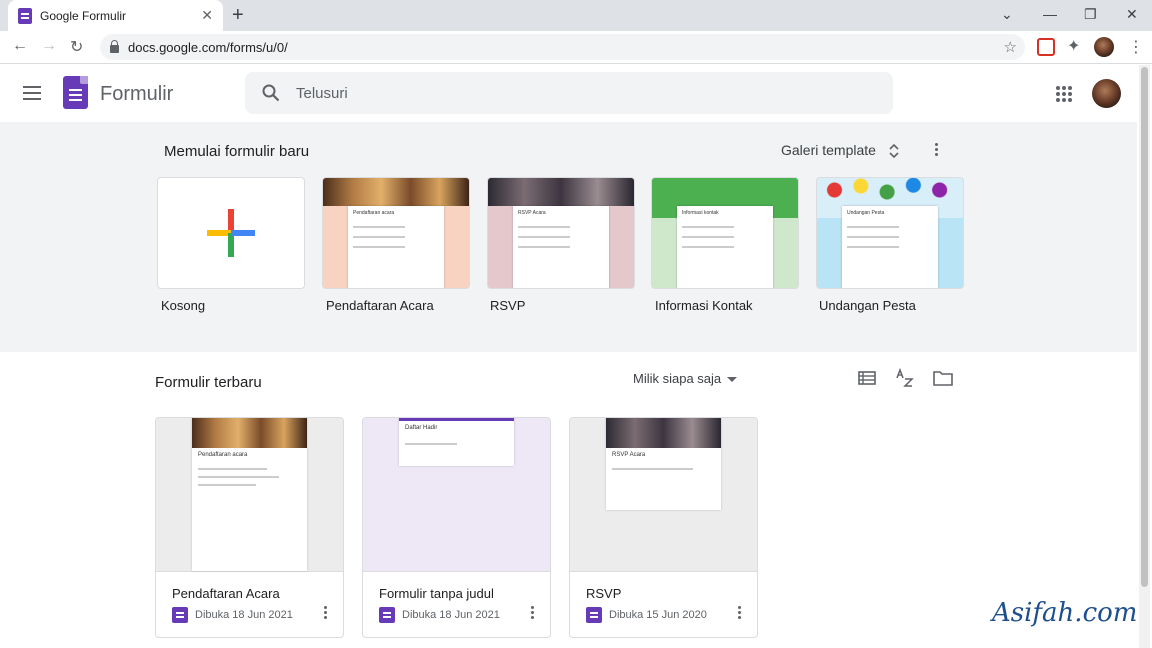 The width and height of the screenshot is (1152, 648). Describe the element at coordinates (249, 495) in the screenshot. I see `form-thumbnail: Pendaftaran acara` at that location.